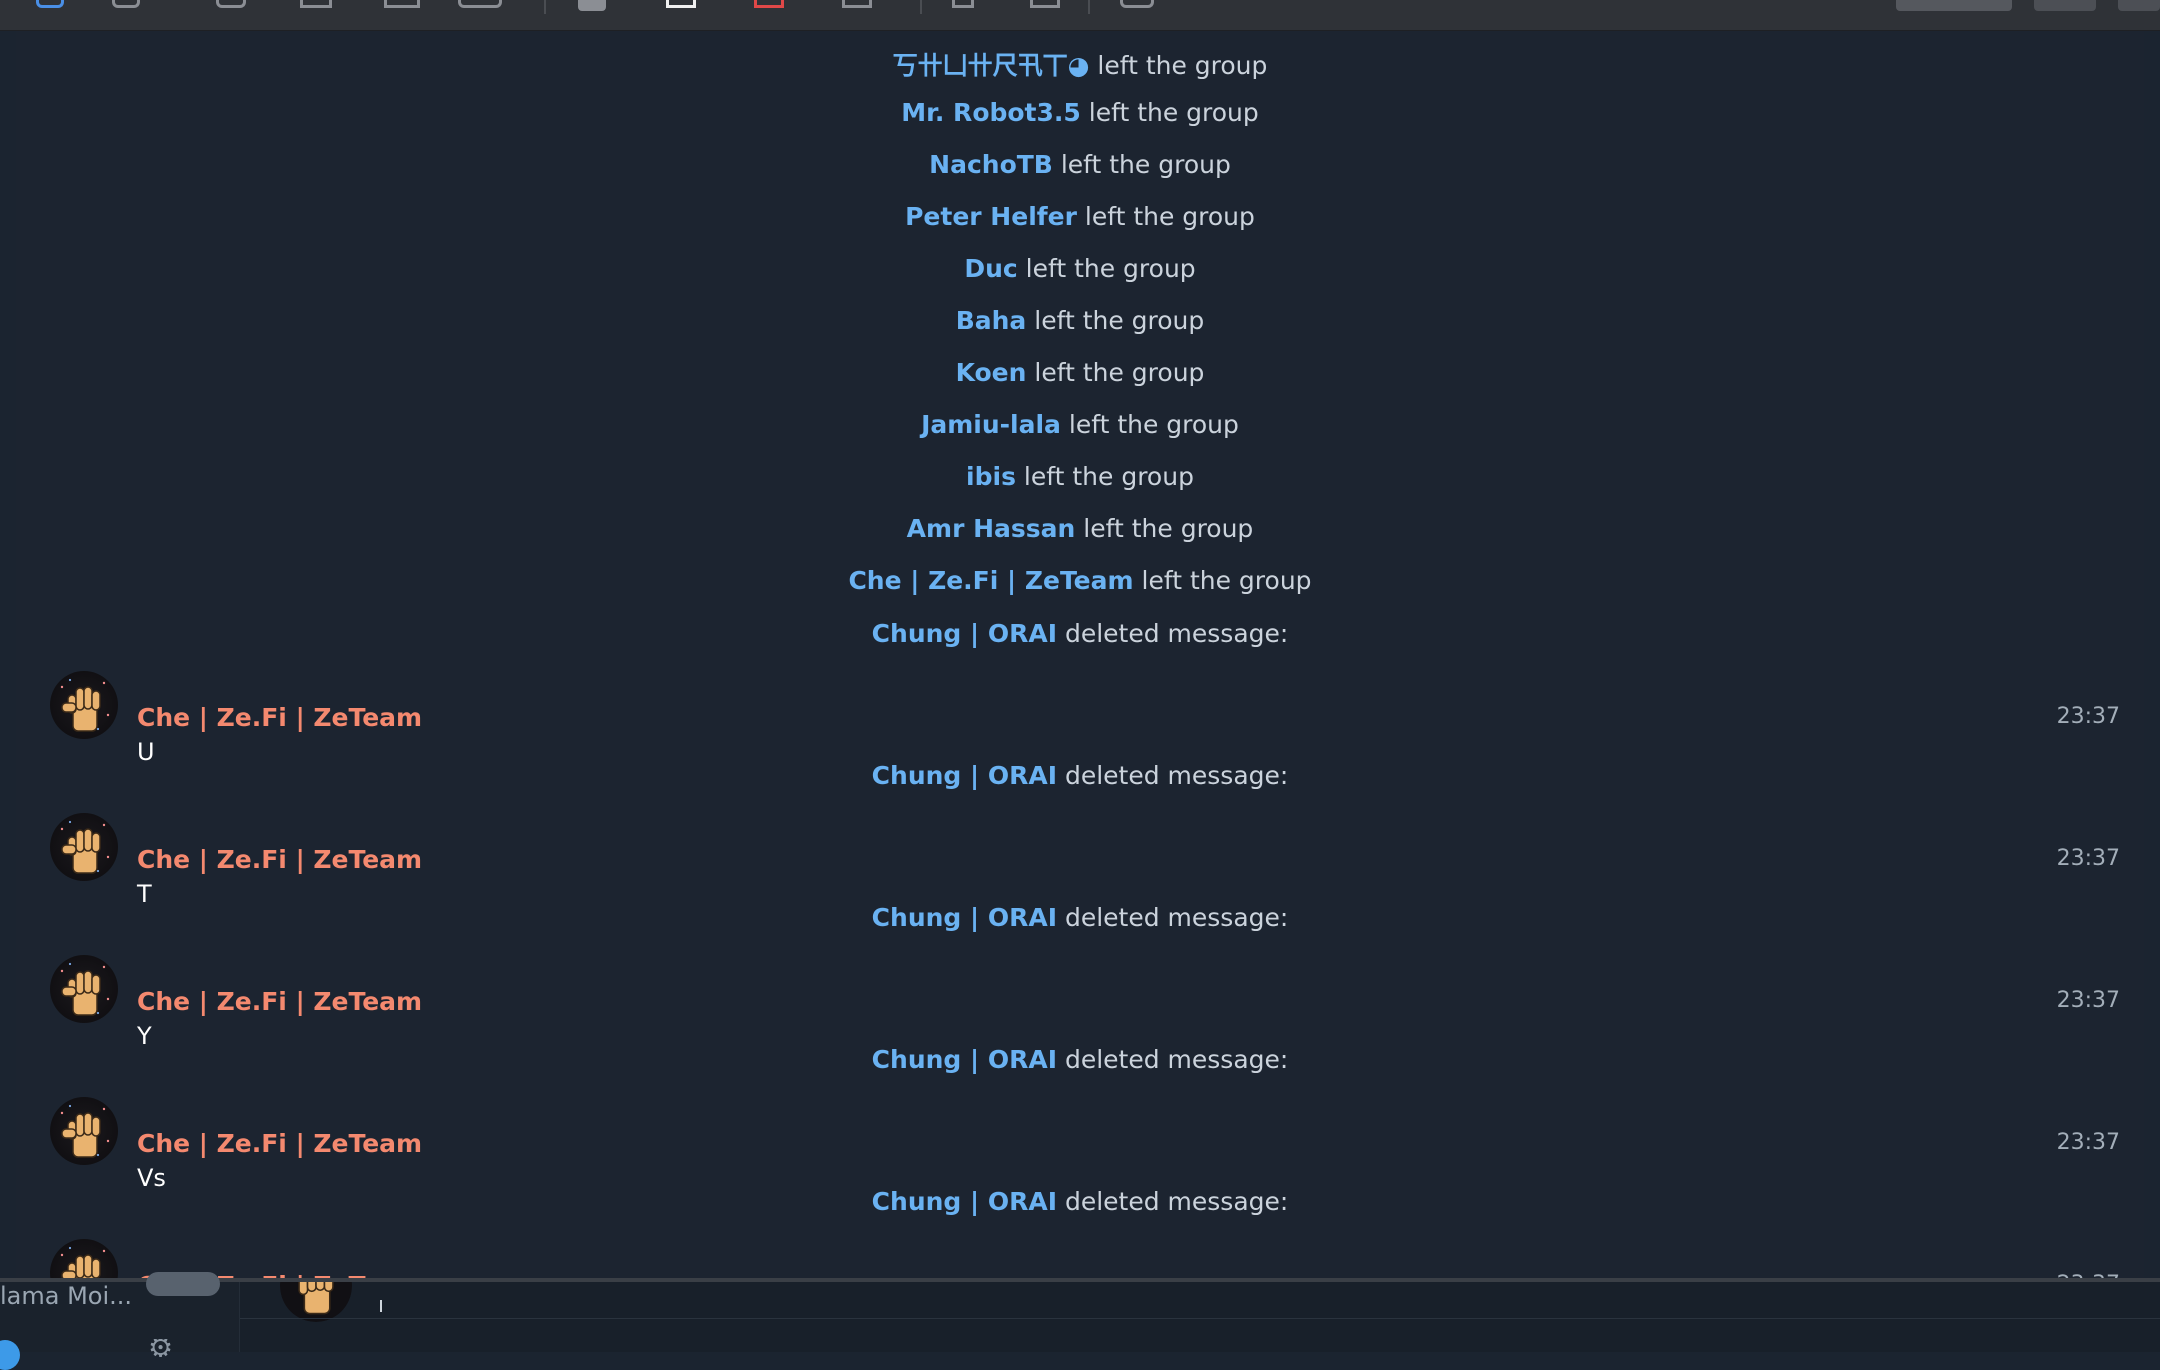  Describe the element at coordinates (1080, 528) in the screenshot. I see `service-message: Amr Hassan left the group` at that location.